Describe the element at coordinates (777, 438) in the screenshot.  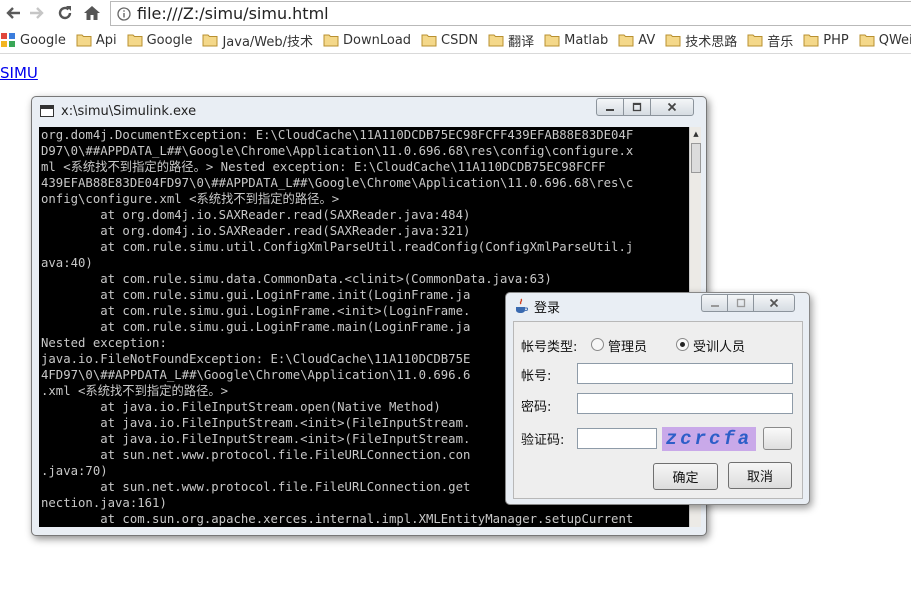
I see `captcha-refresh-button` at that location.